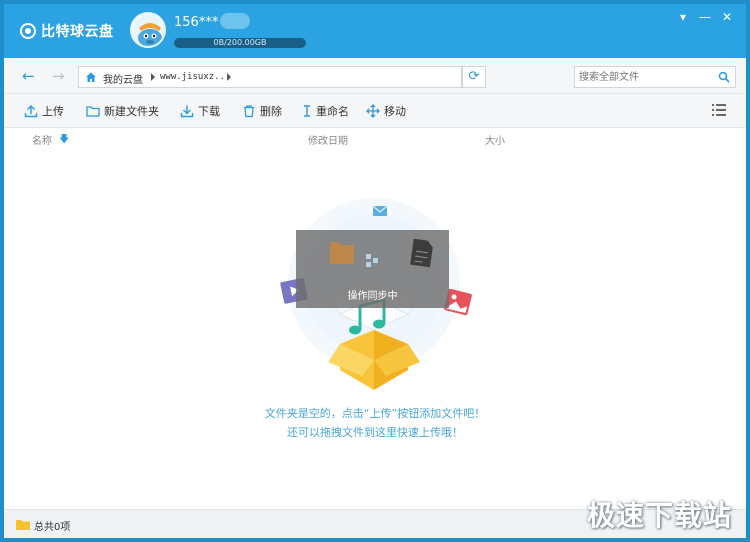 This screenshot has height=542, width=750. Describe the element at coordinates (372, 296) in the screenshot. I see `sync-label: 操作同步中` at that location.